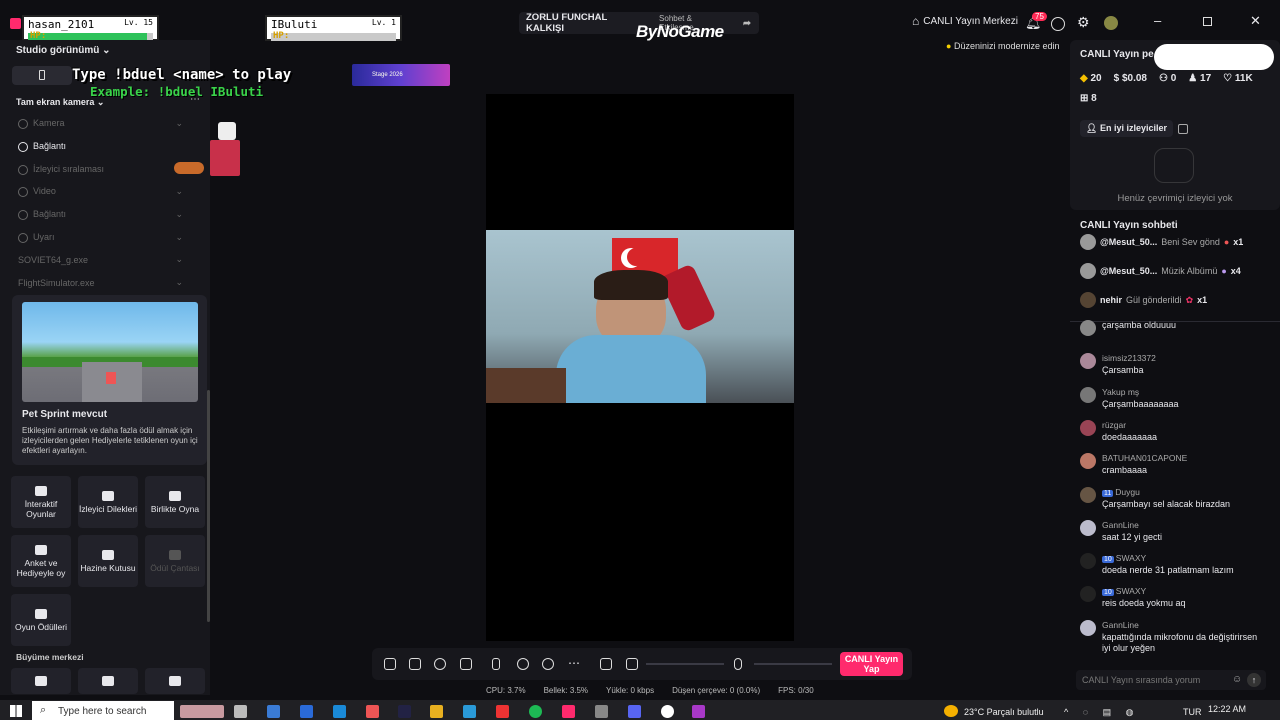  Describe the element at coordinates (523, 664) in the screenshot. I see `record-icon` at that location.